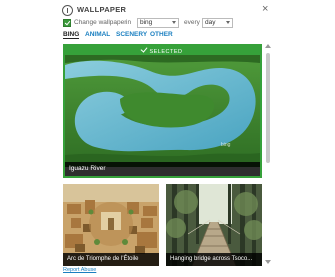 The height and width of the screenshot is (277, 335). Describe the element at coordinates (161, 34) in the screenshot. I see `tab-other: OTHER` at that location.